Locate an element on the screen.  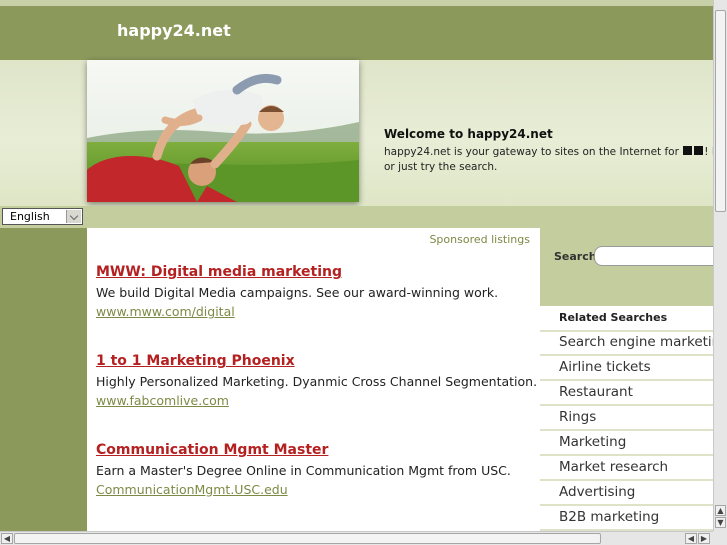
vertical-scrollbar: ▲ ▼ is located at coordinates (720, 265).